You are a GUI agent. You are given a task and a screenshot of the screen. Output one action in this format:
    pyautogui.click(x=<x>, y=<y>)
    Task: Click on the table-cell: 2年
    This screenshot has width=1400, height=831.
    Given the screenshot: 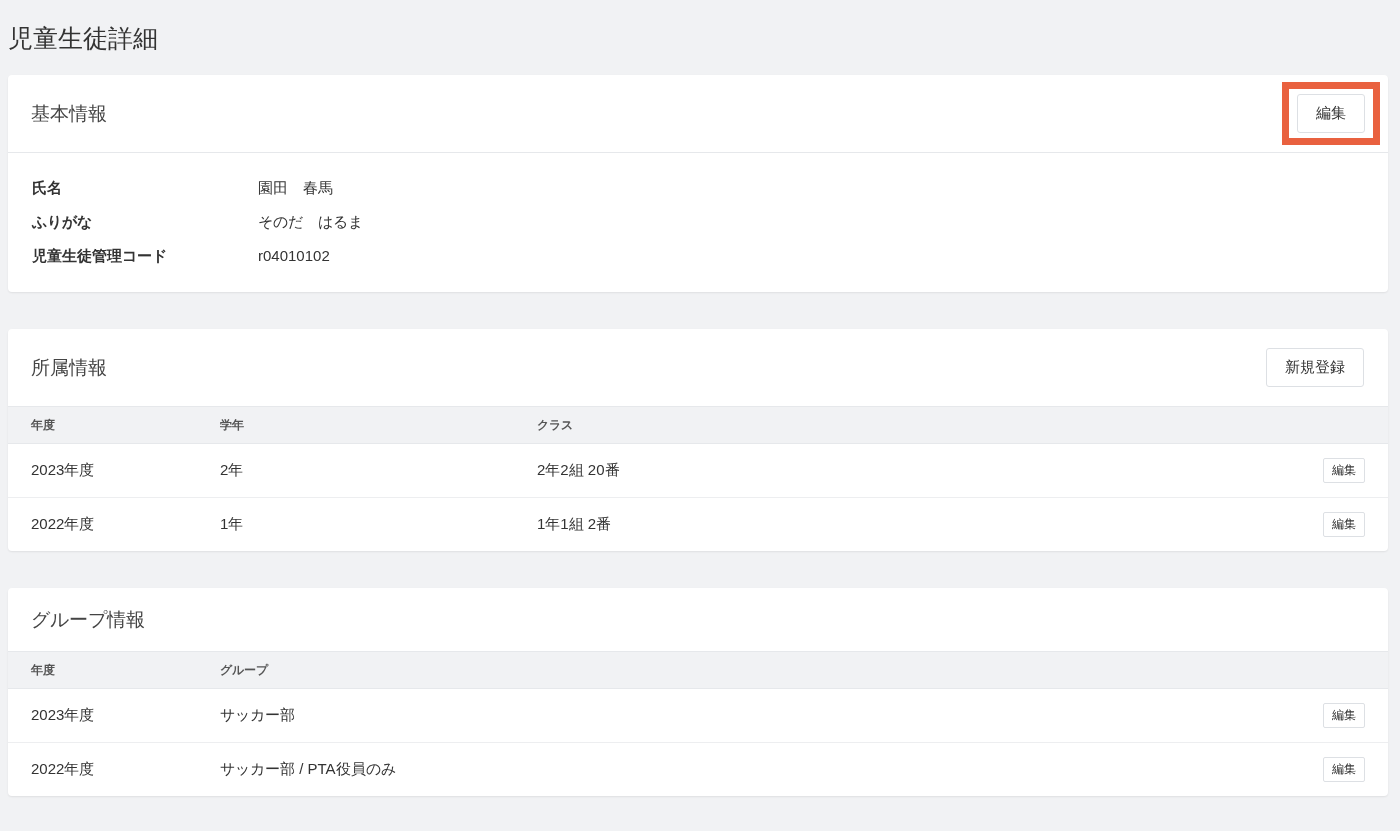 What is the action you would take?
    pyautogui.click(x=232, y=470)
    